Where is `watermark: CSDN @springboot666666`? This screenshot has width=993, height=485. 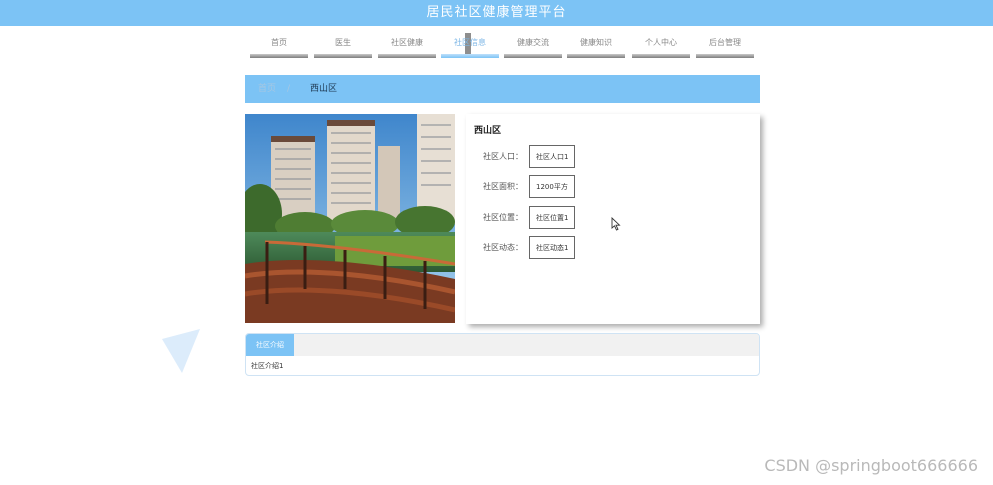 watermark: CSDN @springboot666666 is located at coordinates (871, 465).